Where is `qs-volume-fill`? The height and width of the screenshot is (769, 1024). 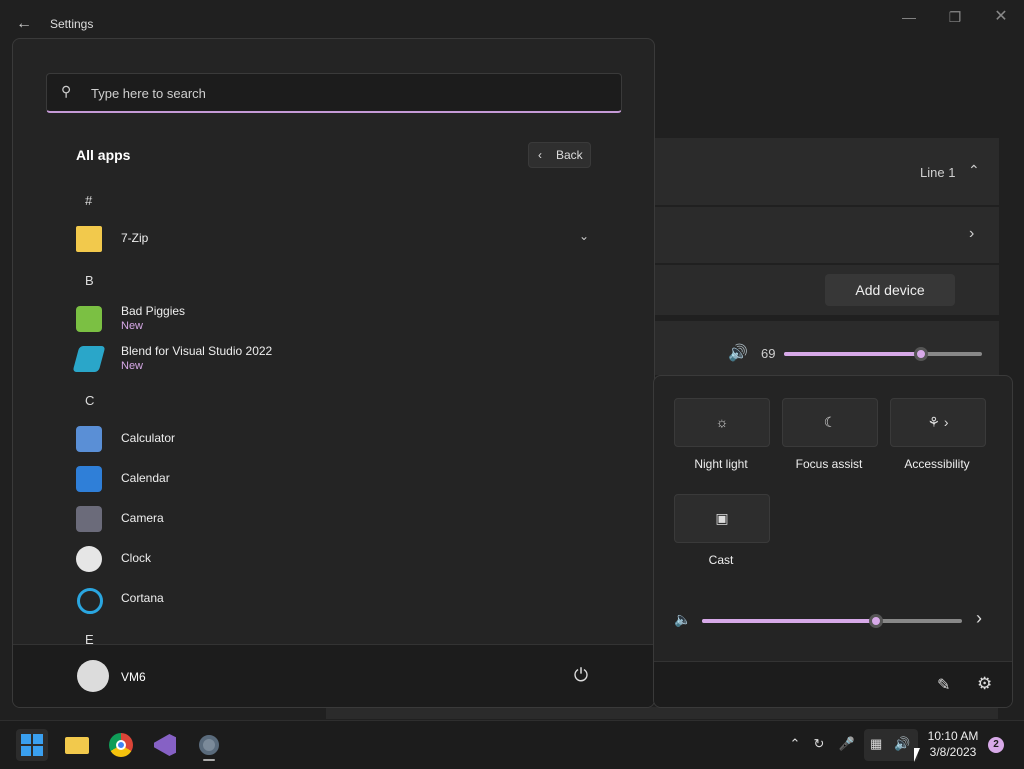
qs-volume-fill is located at coordinates (789, 621).